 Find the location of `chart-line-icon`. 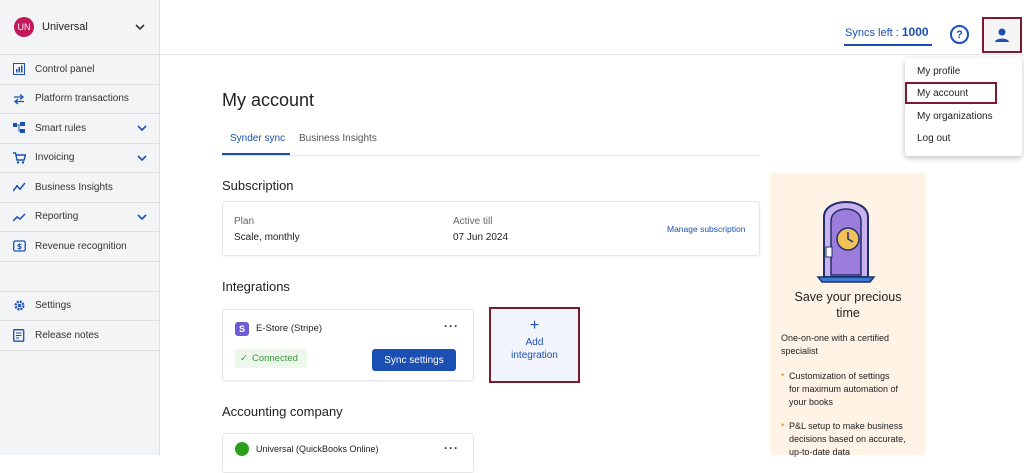

chart-line-icon is located at coordinates (19, 217).